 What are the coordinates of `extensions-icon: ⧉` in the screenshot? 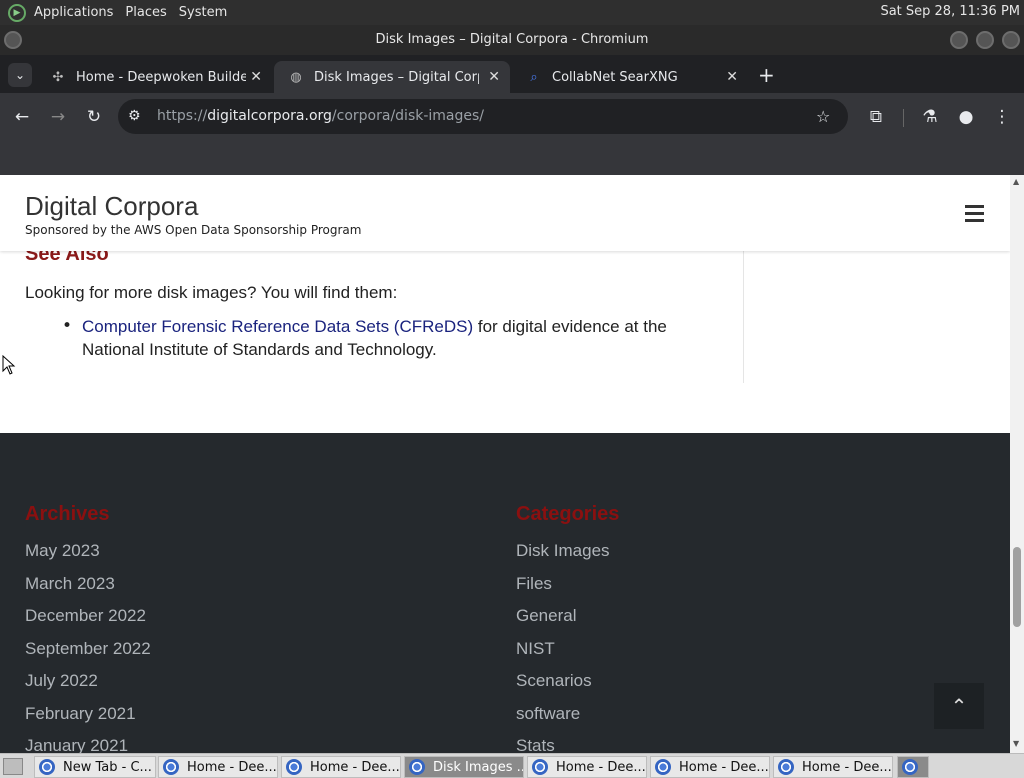 It's located at (876, 117).